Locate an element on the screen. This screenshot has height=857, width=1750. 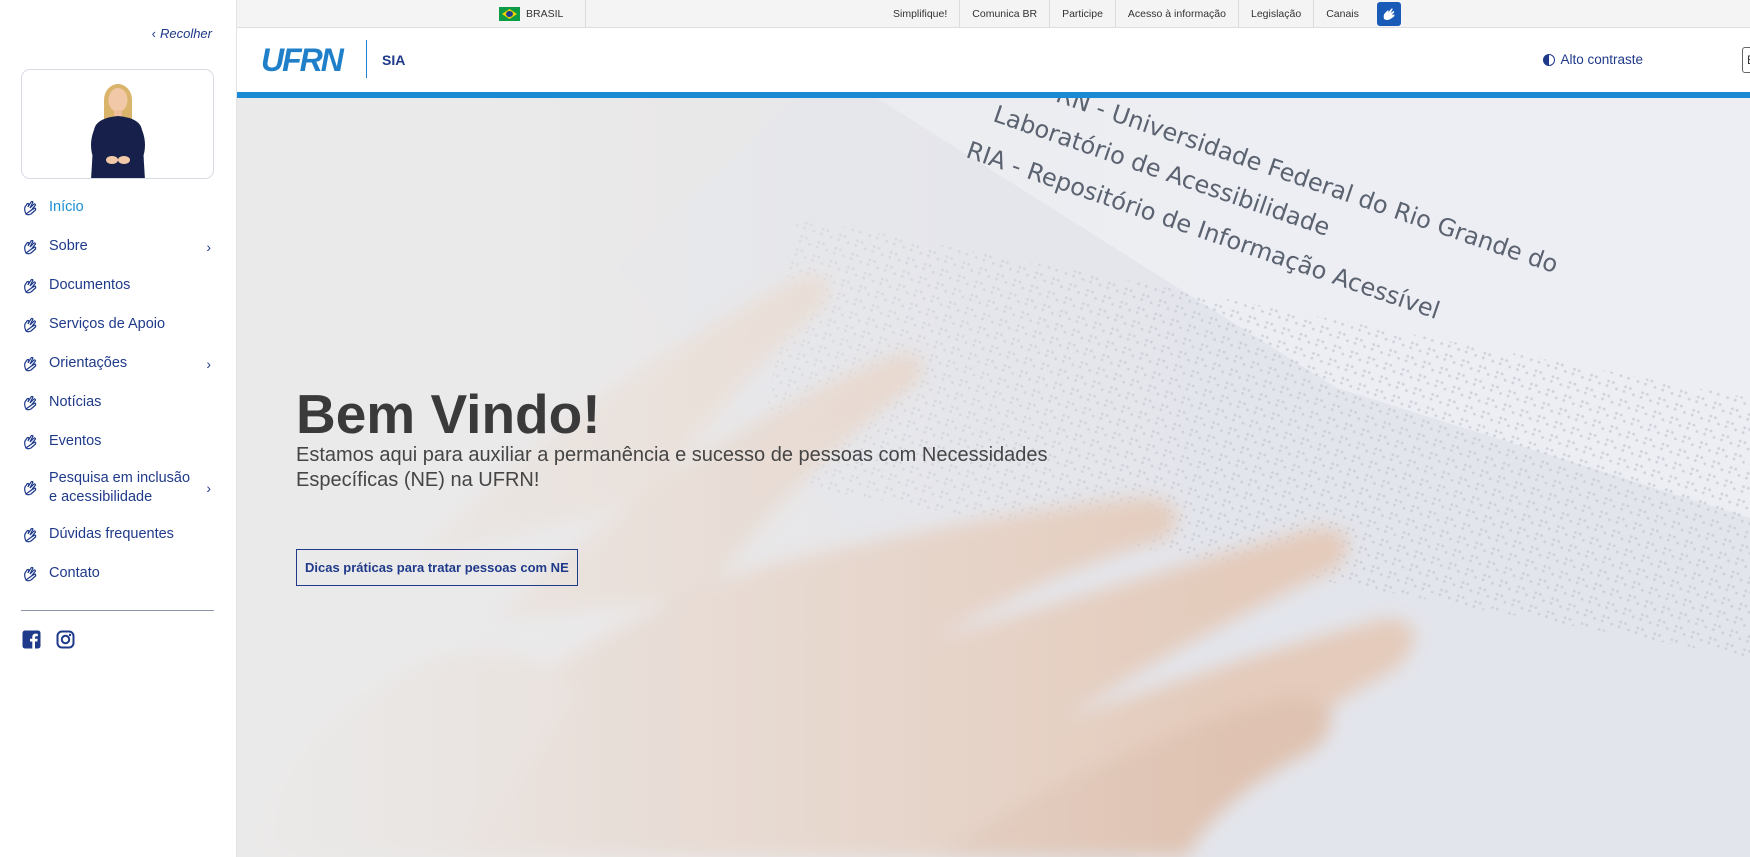
site-name: SIA is located at coordinates (393, 60).